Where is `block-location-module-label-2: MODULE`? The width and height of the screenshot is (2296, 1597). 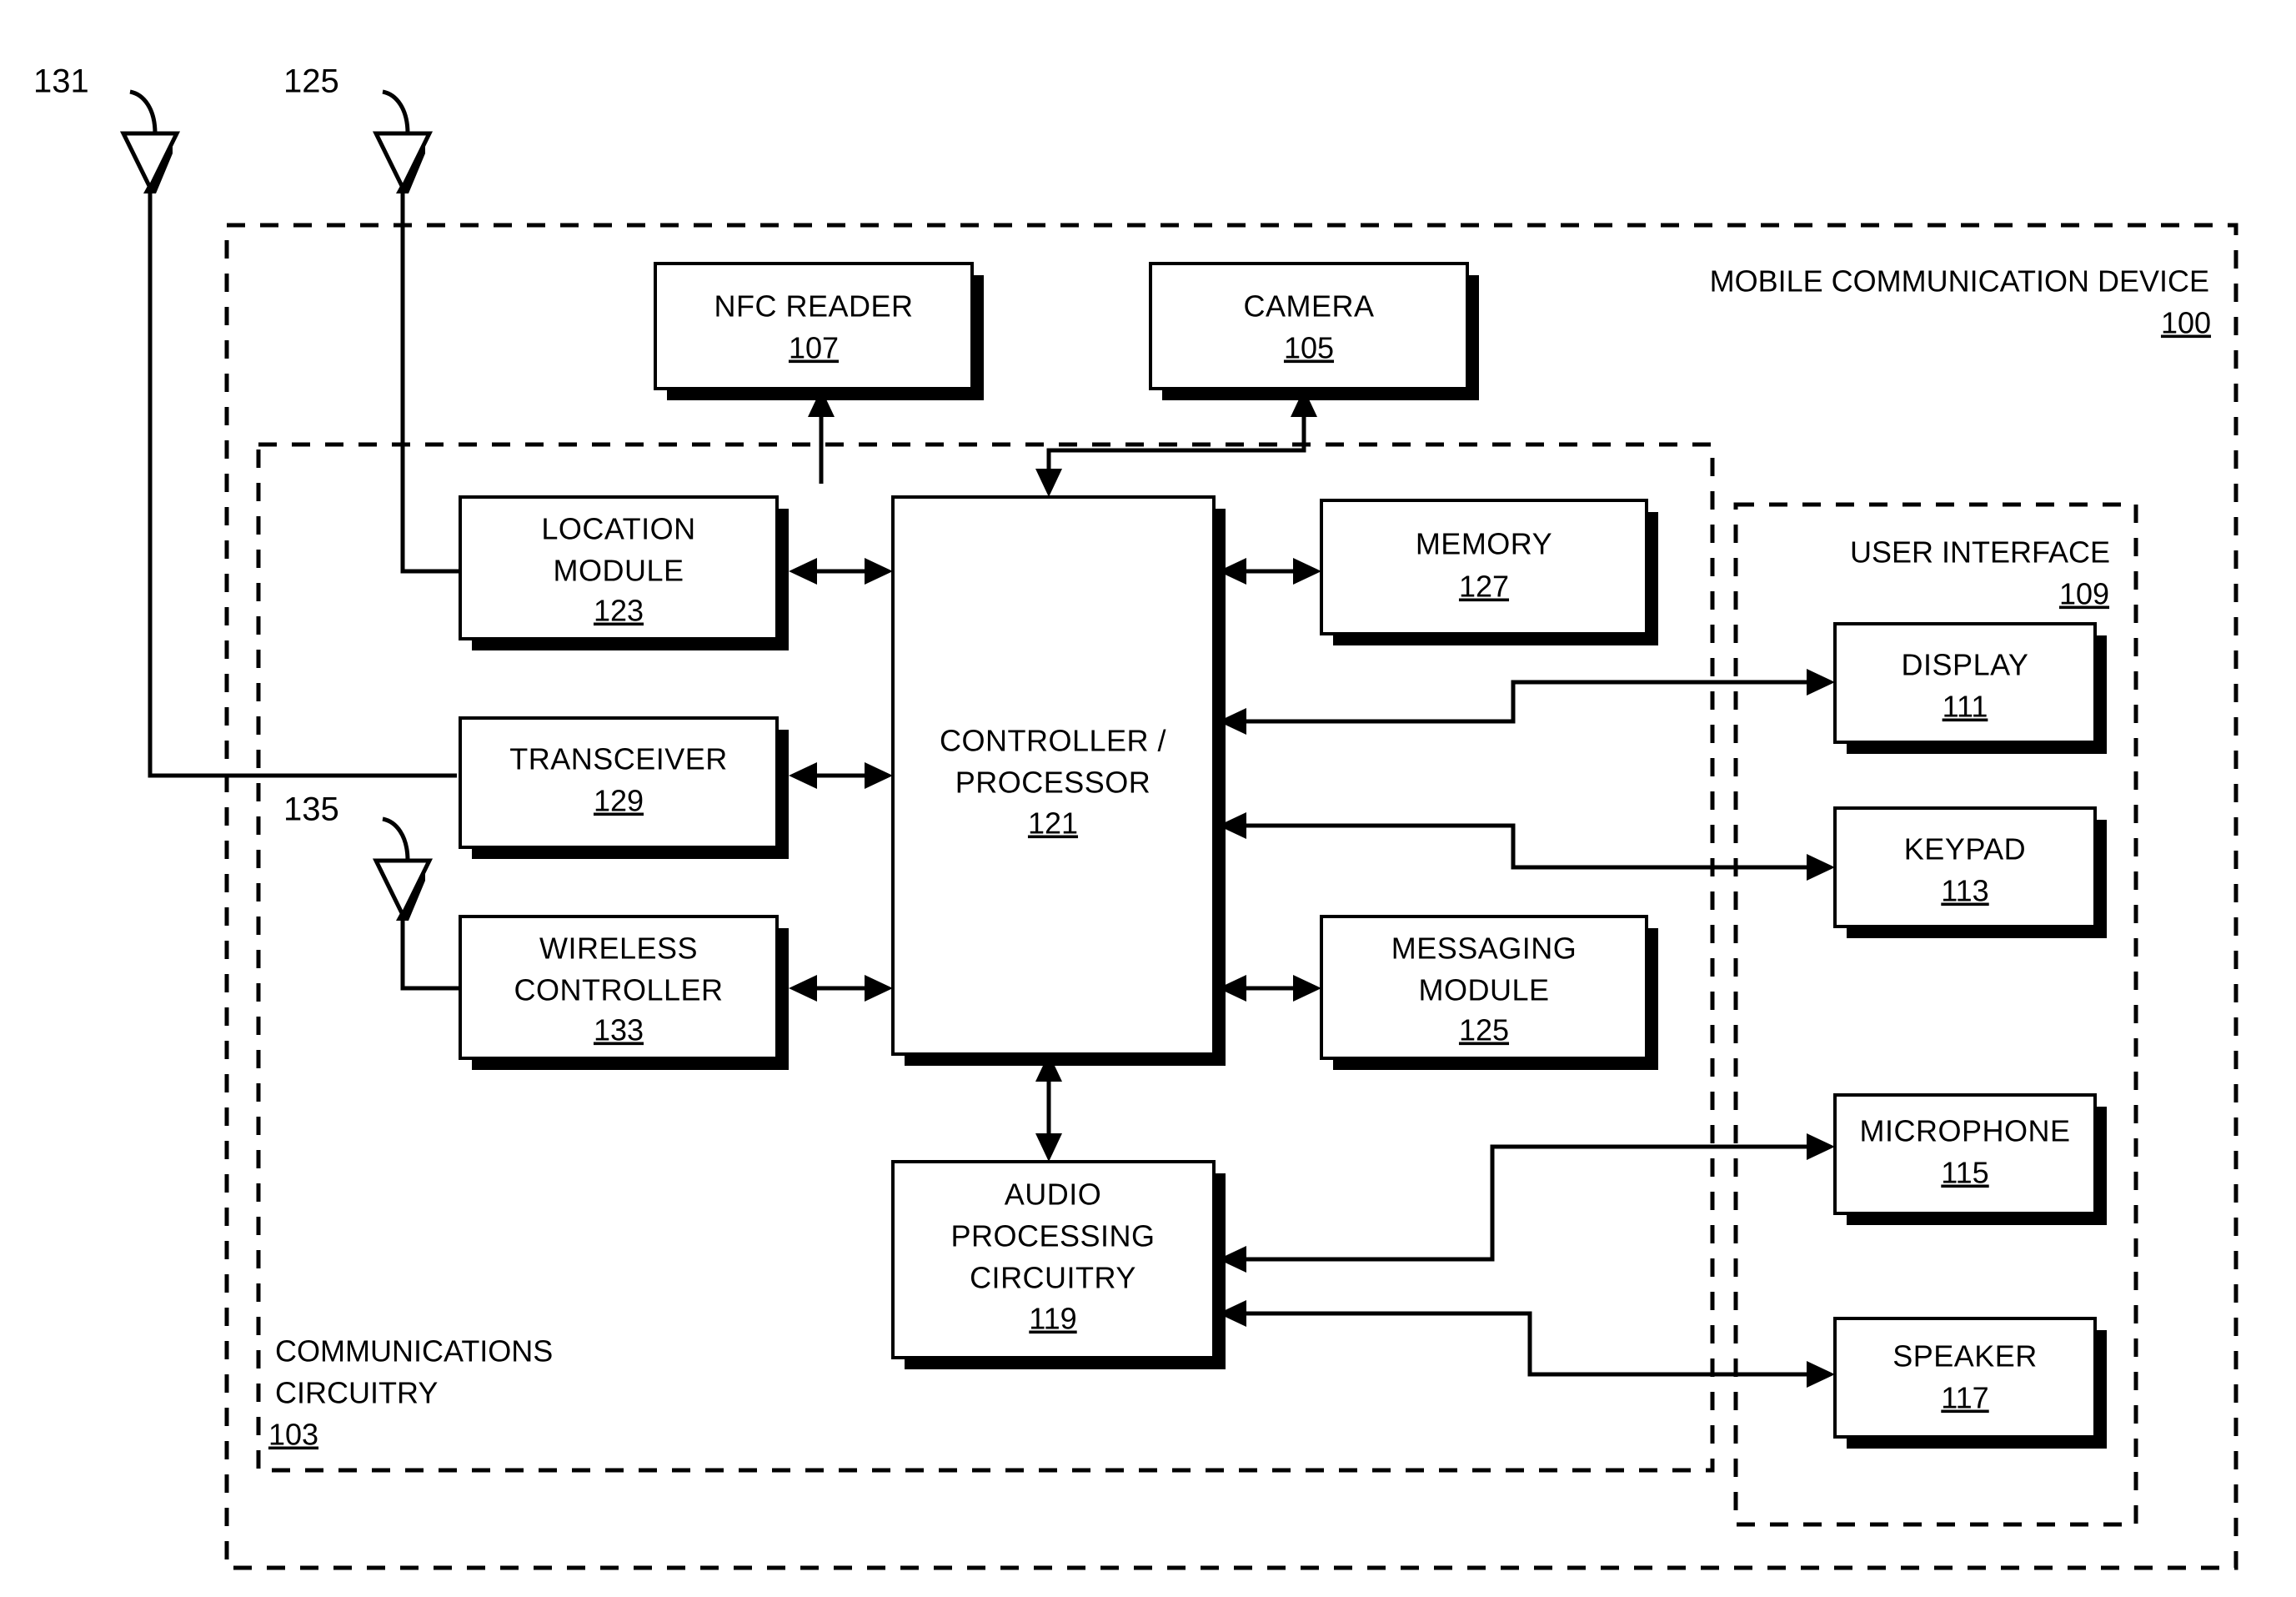 block-location-module-label-2: MODULE is located at coordinates (618, 571).